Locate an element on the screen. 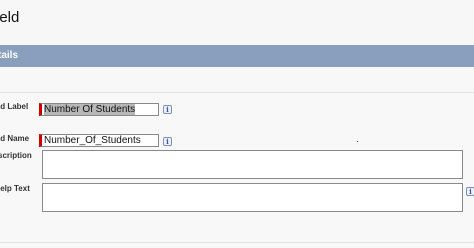  help-text-label: lelp Text is located at coordinates (15, 188).